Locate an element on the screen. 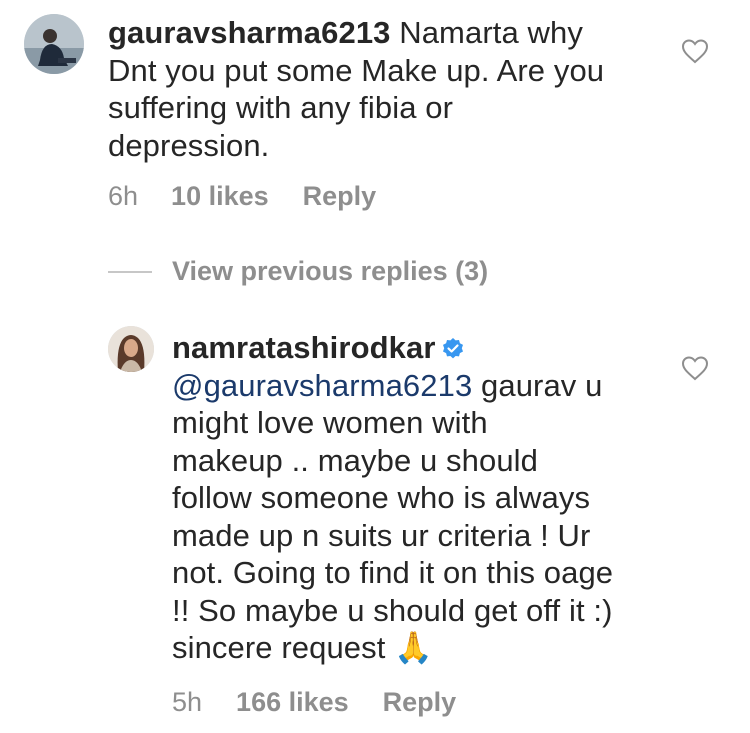 The height and width of the screenshot is (733, 750). reply-text-line1: gaurav u is located at coordinates (537, 385).